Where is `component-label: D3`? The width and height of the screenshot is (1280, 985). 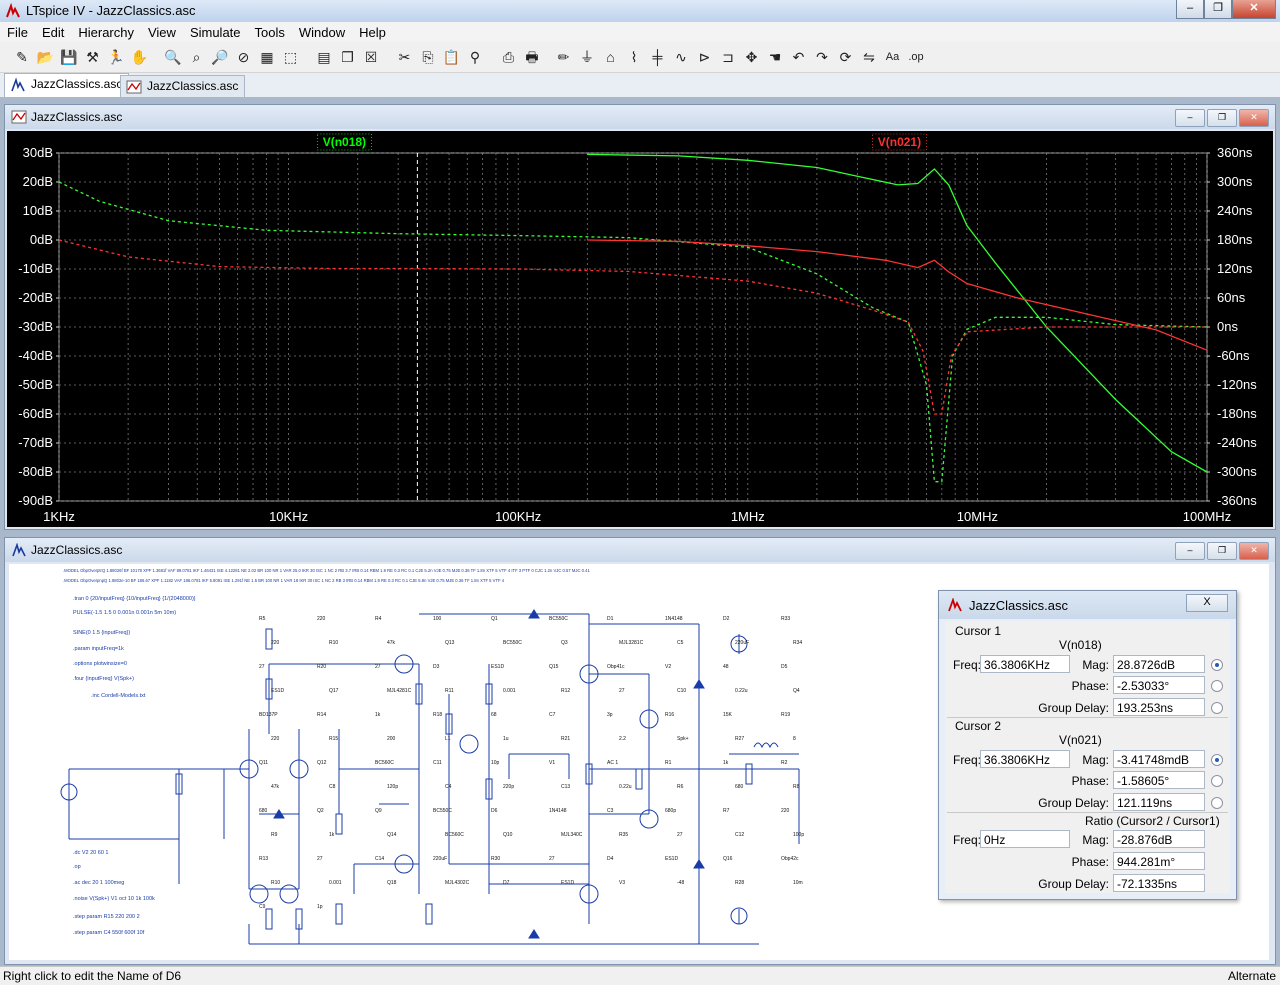
component-label: D3 is located at coordinates (436, 667).